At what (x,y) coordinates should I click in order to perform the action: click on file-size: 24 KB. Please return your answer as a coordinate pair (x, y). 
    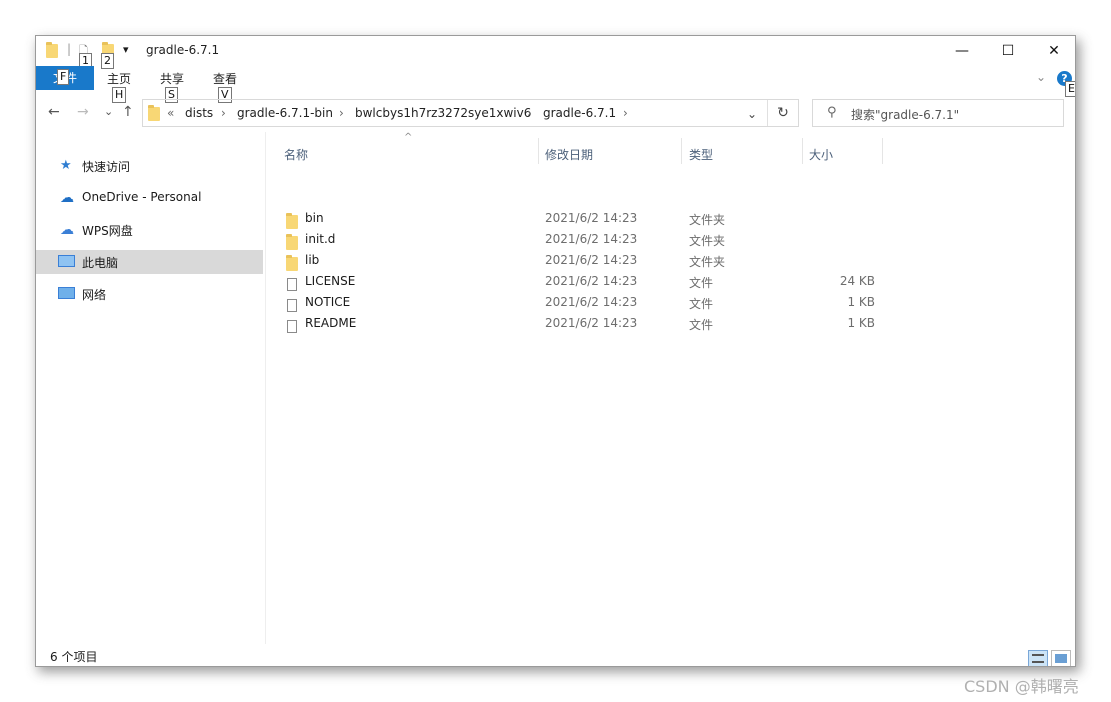
    Looking at the image, I should click on (857, 281).